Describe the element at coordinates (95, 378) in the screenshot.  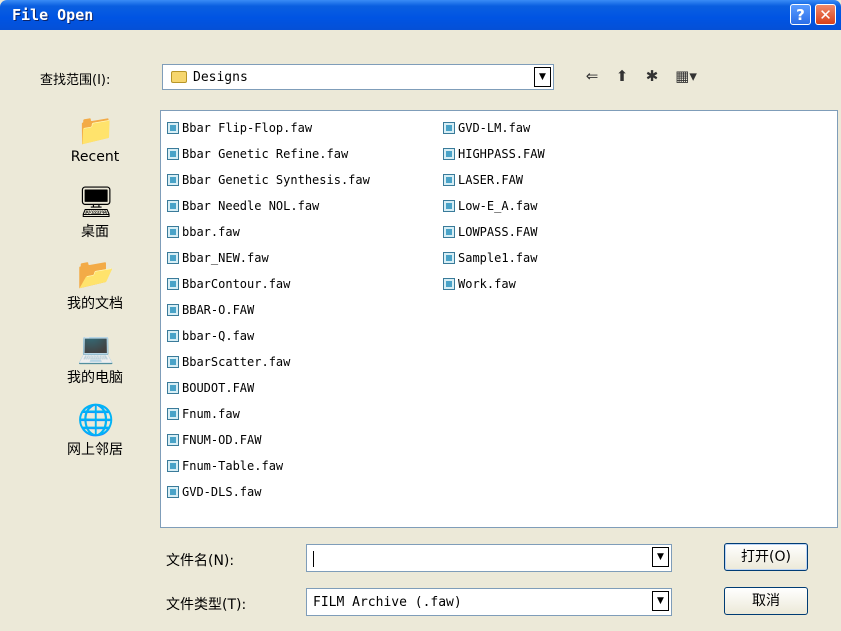
I see `place-label: 我的电脑` at that location.